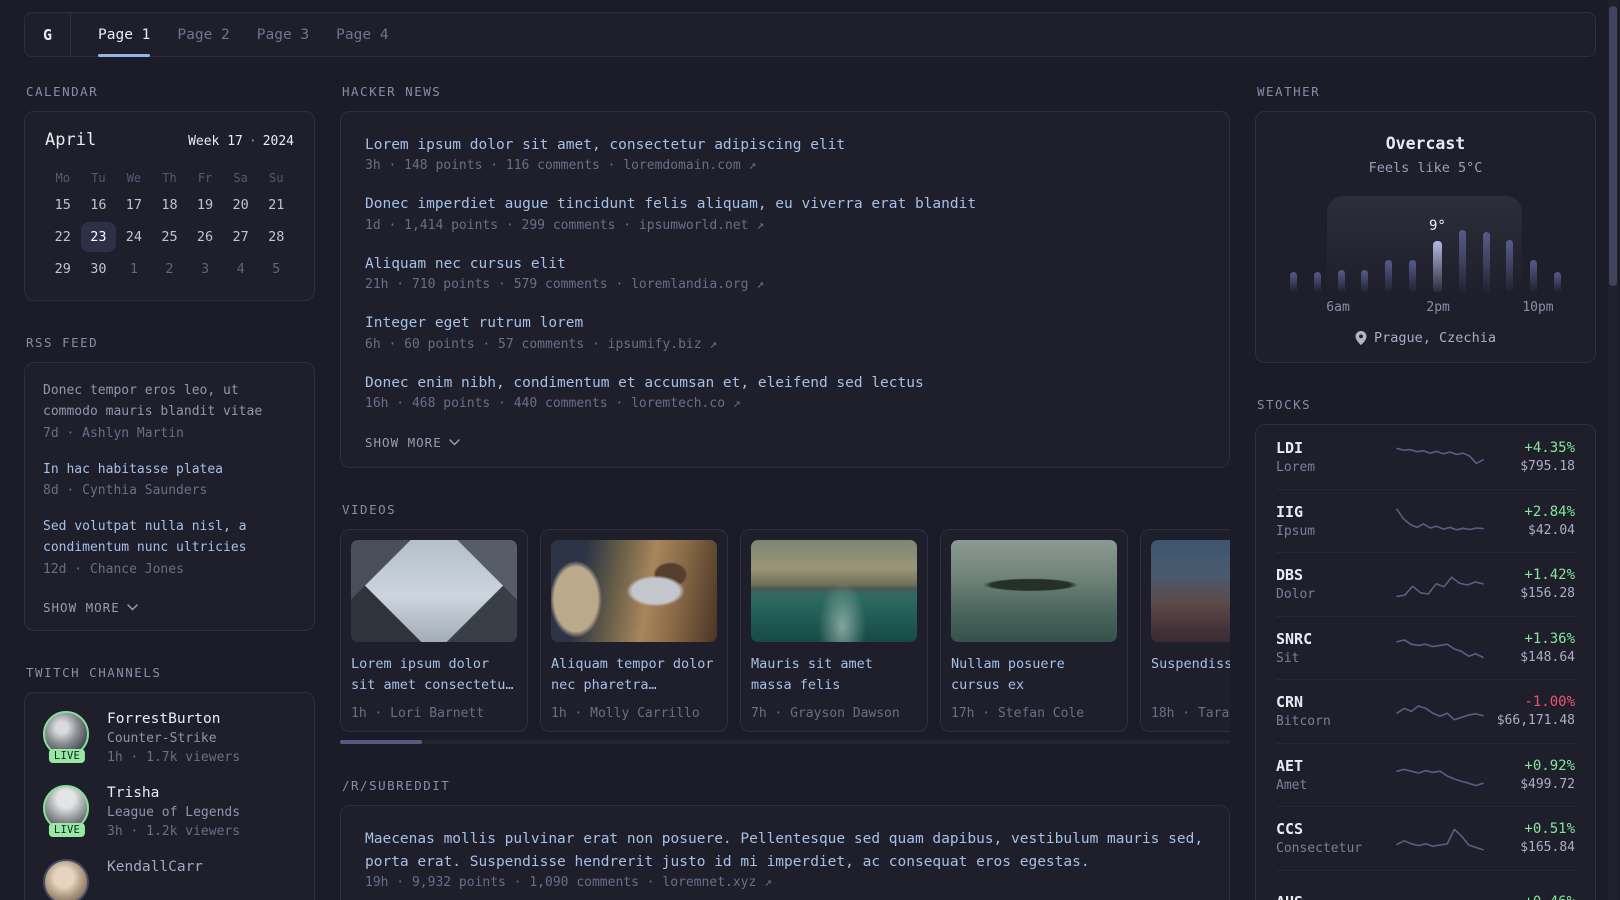  What do you see at coordinates (48, 34) in the screenshot?
I see `app-logo: G` at bounding box center [48, 34].